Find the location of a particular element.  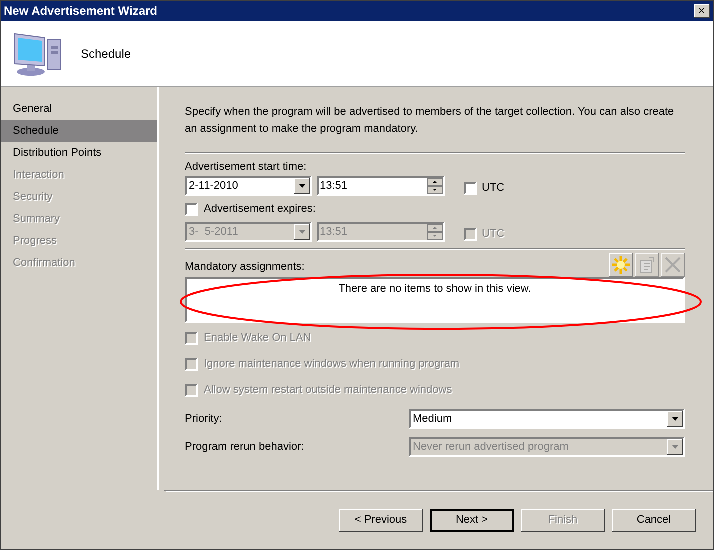

toolbar-button is located at coordinates (621, 265).